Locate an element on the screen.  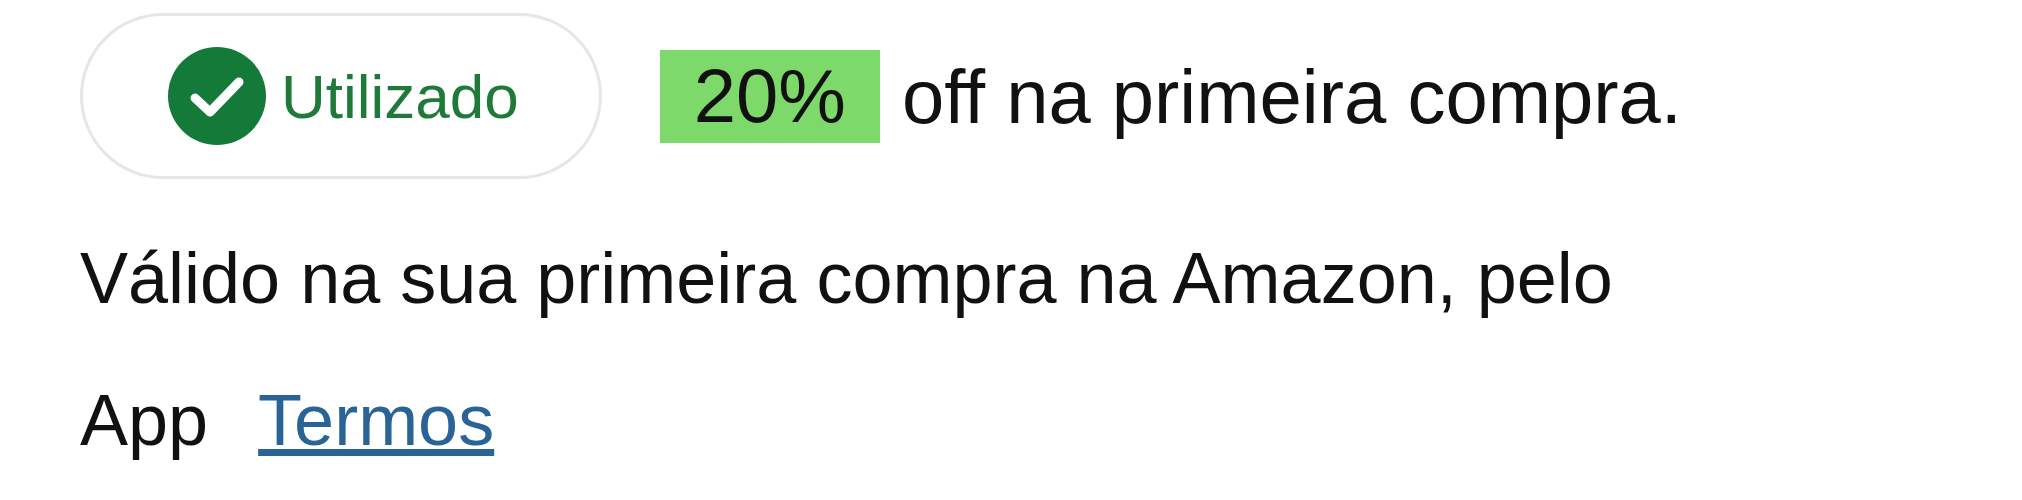
discount-badge: 20% is located at coordinates (769, 96).